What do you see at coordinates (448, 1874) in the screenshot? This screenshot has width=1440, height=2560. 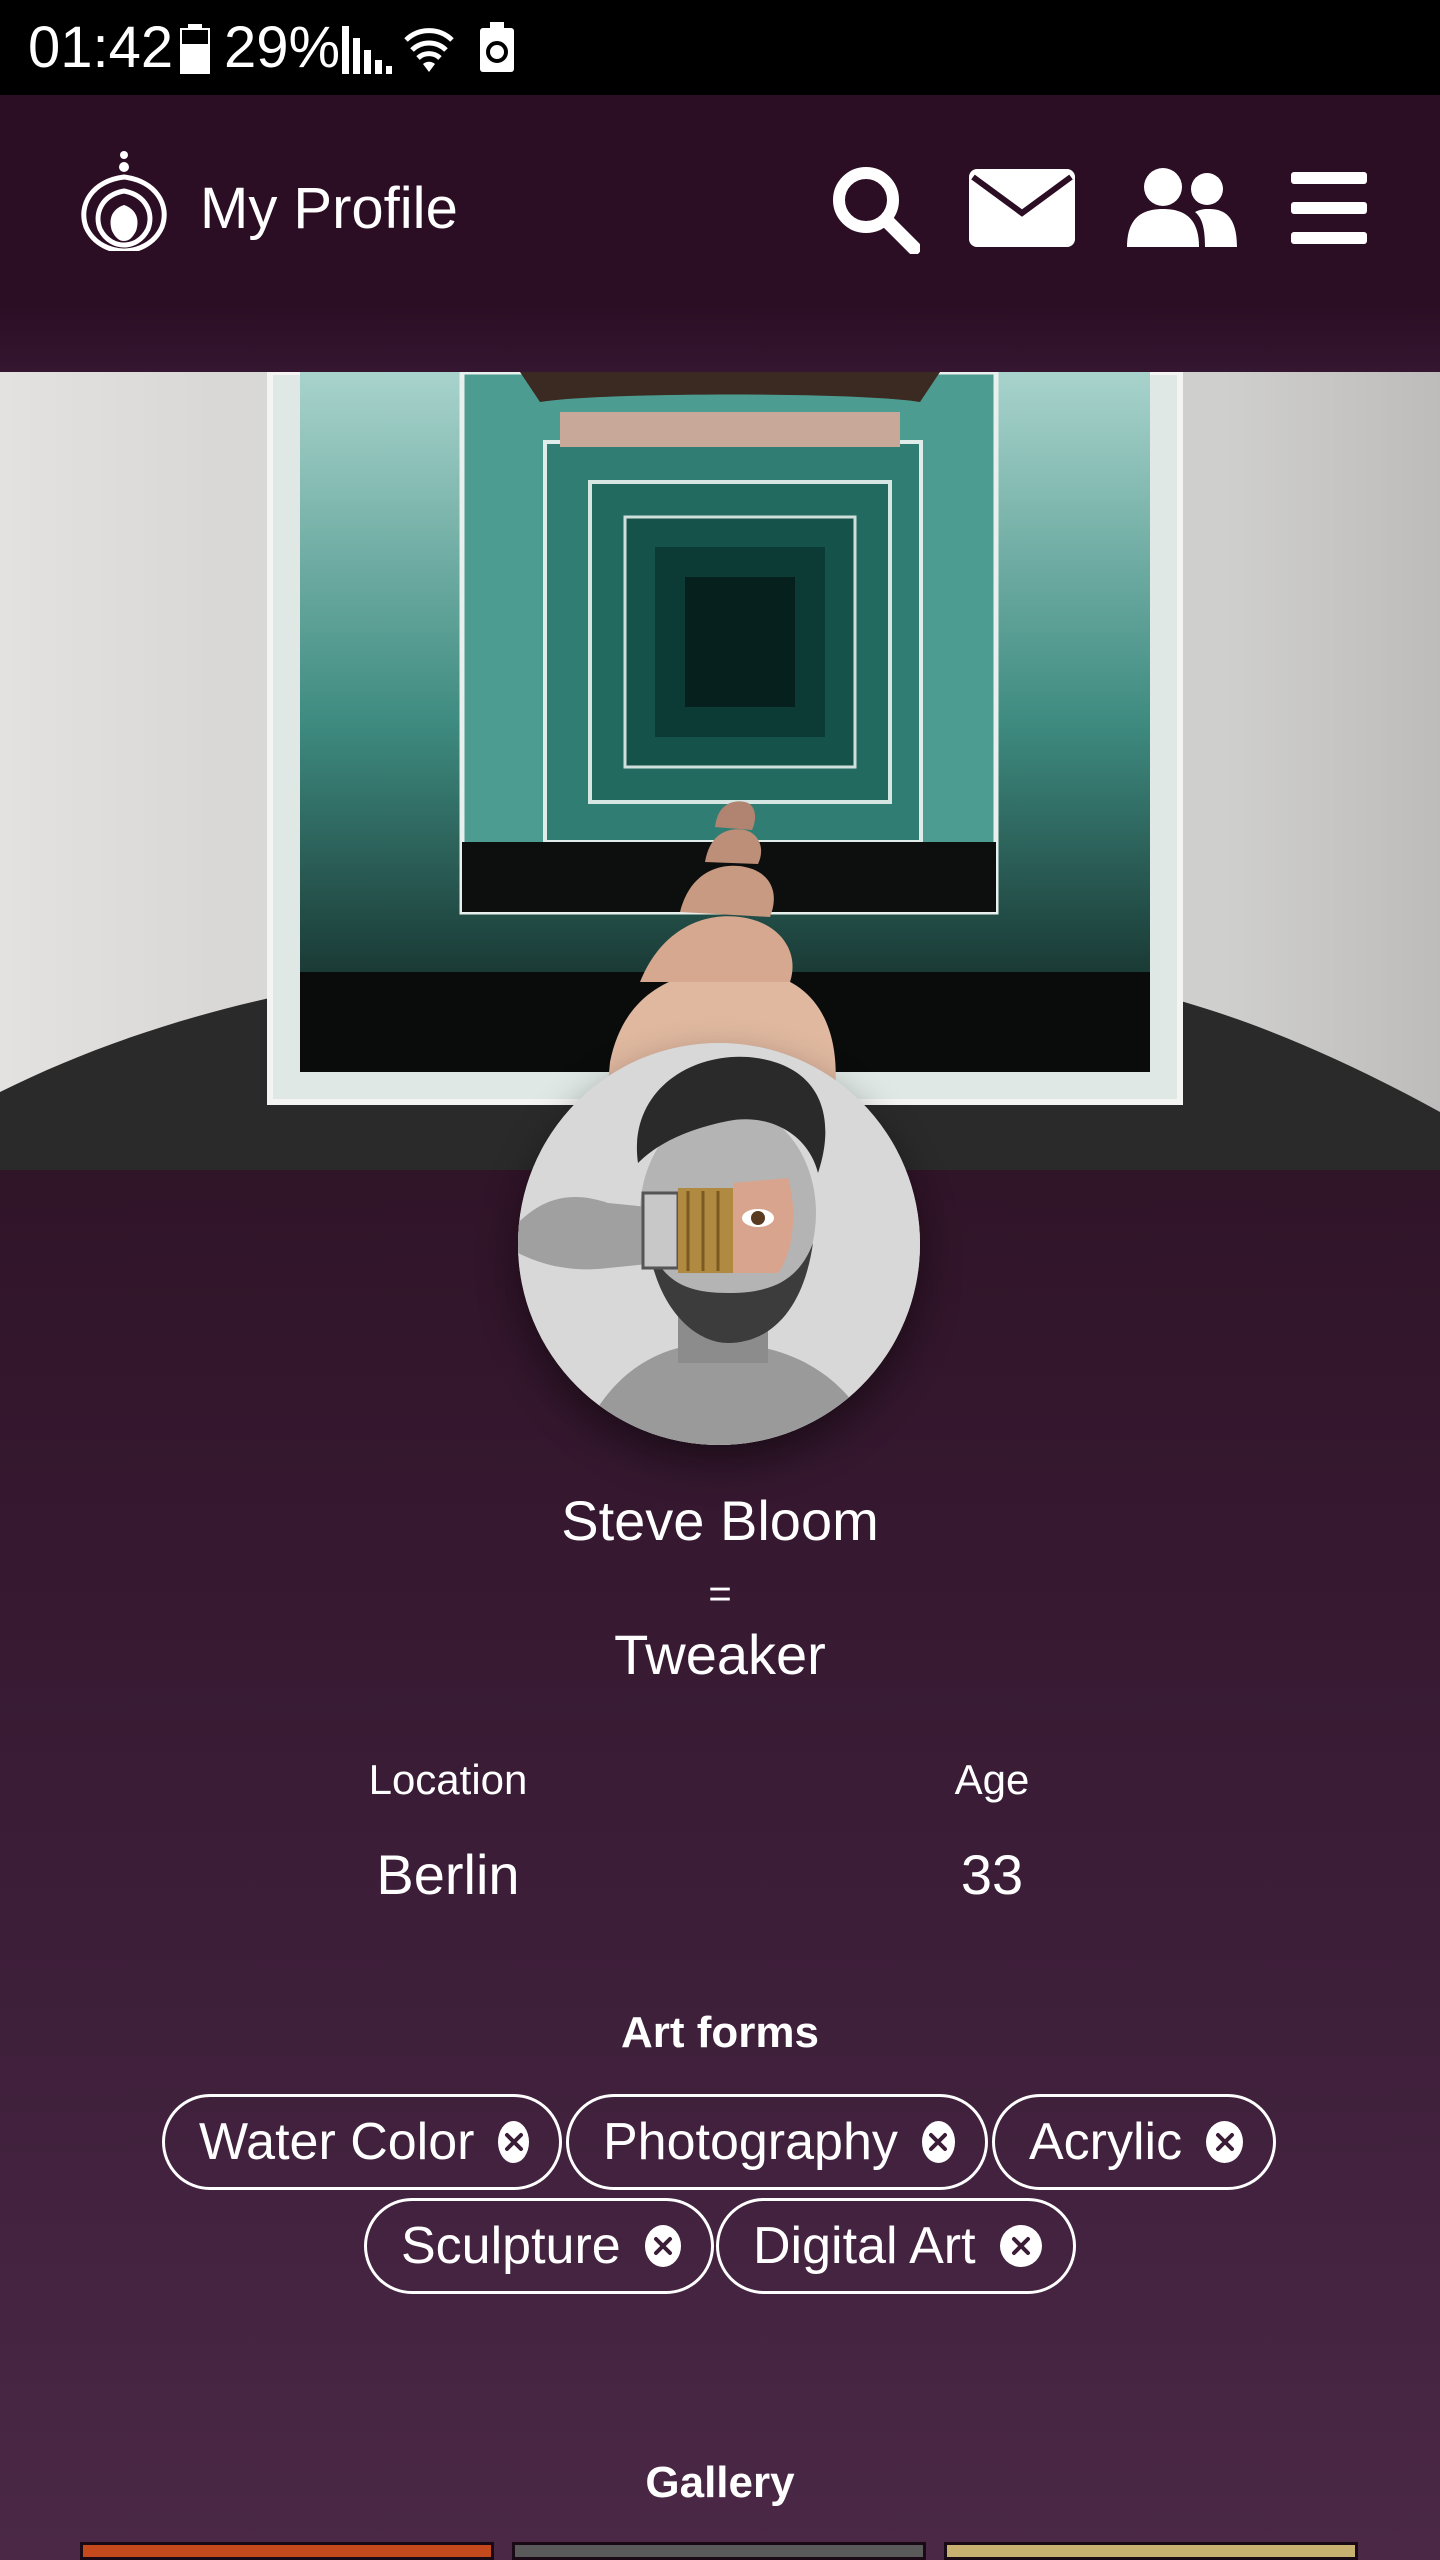 I see `location-value: Berlin` at bounding box center [448, 1874].